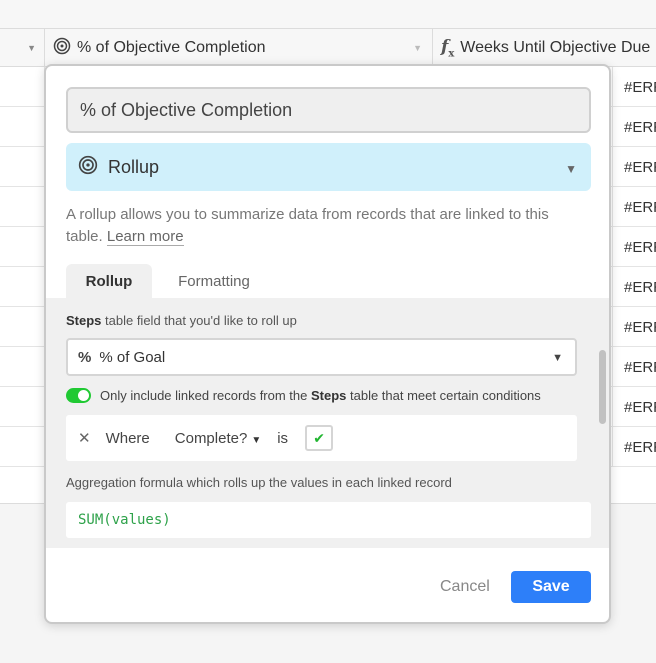 The height and width of the screenshot is (663, 656). I want to click on checkmark-icon: ✔, so click(319, 437).